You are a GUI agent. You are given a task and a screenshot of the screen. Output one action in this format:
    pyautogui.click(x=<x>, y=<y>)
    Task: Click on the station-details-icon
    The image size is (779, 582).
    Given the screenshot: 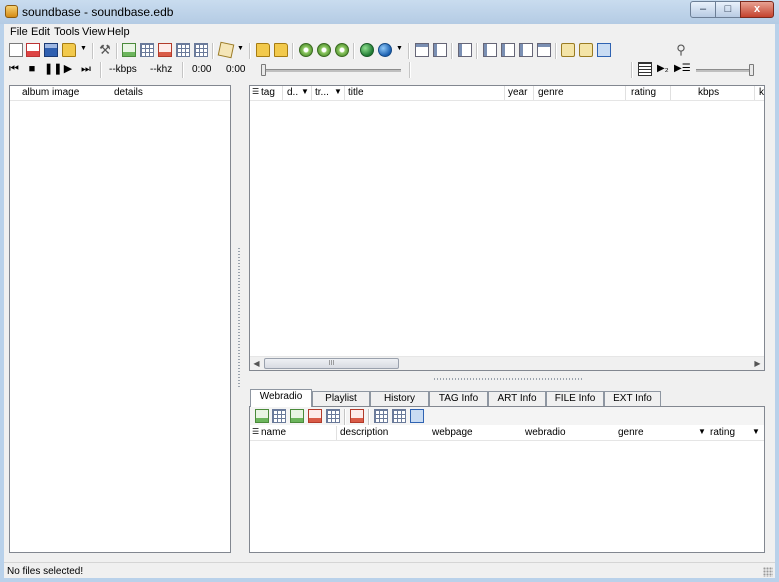 What is the action you would take?
    pyautogui.click(x=399, y=416)
    